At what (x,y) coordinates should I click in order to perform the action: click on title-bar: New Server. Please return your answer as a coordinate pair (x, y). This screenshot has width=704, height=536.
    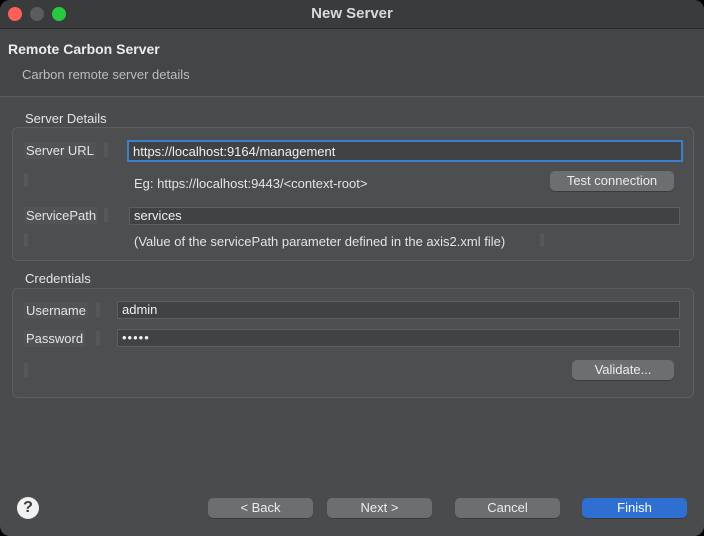
    Looking at the image, I should click on (352, 14).